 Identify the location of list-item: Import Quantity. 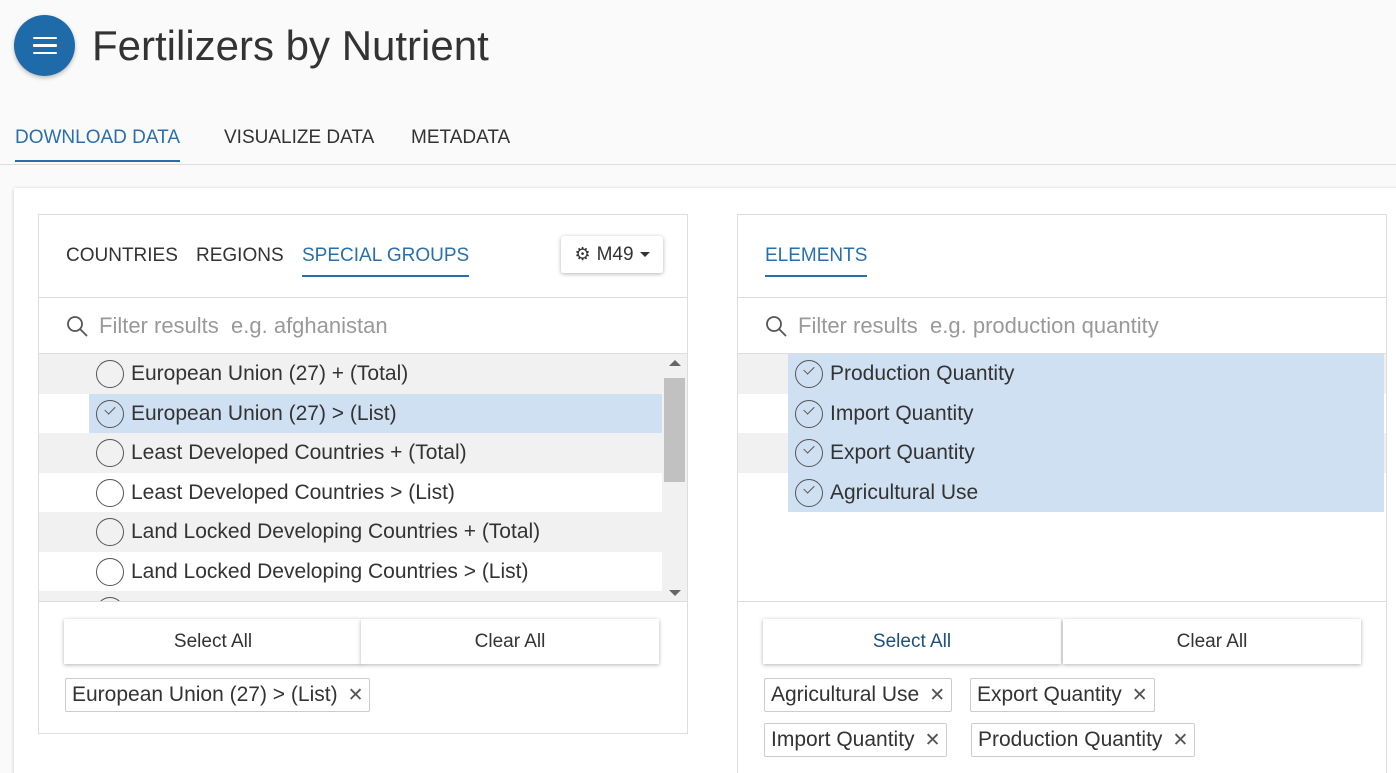
(1062, 413).